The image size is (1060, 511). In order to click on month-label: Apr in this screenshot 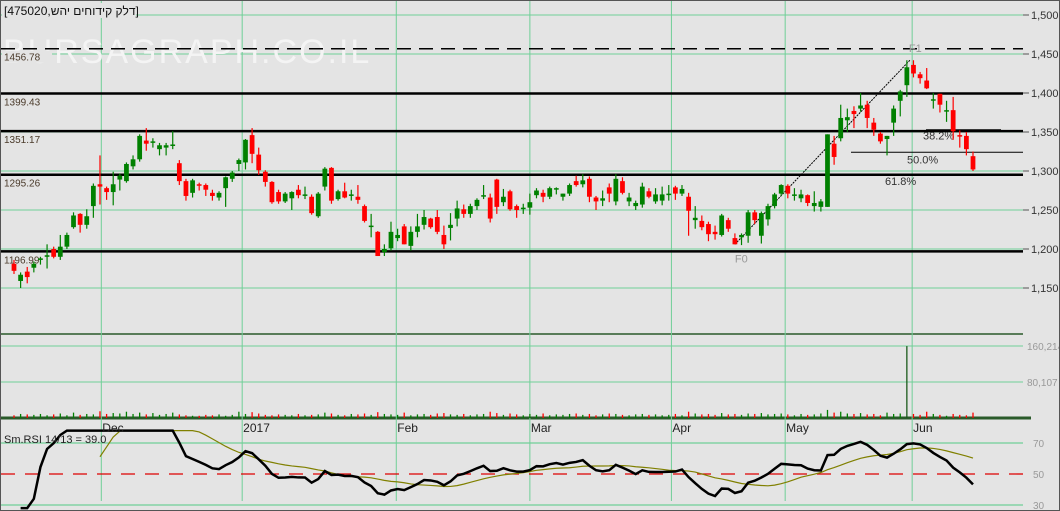, I will do `click(681, 428)`.